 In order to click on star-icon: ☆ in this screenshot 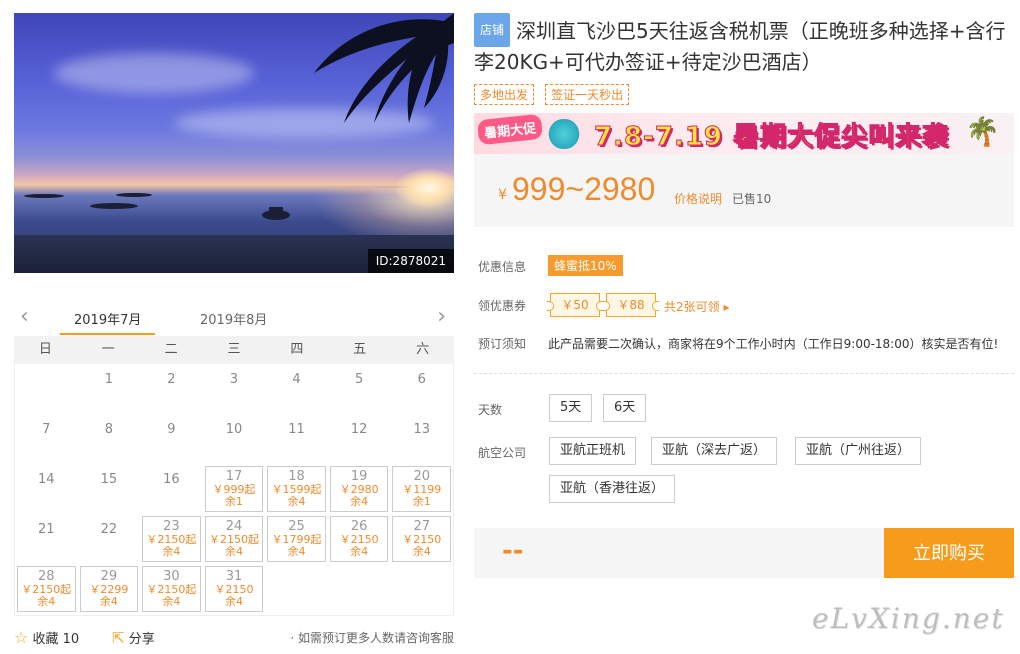, I will do `click(21, 637)`.